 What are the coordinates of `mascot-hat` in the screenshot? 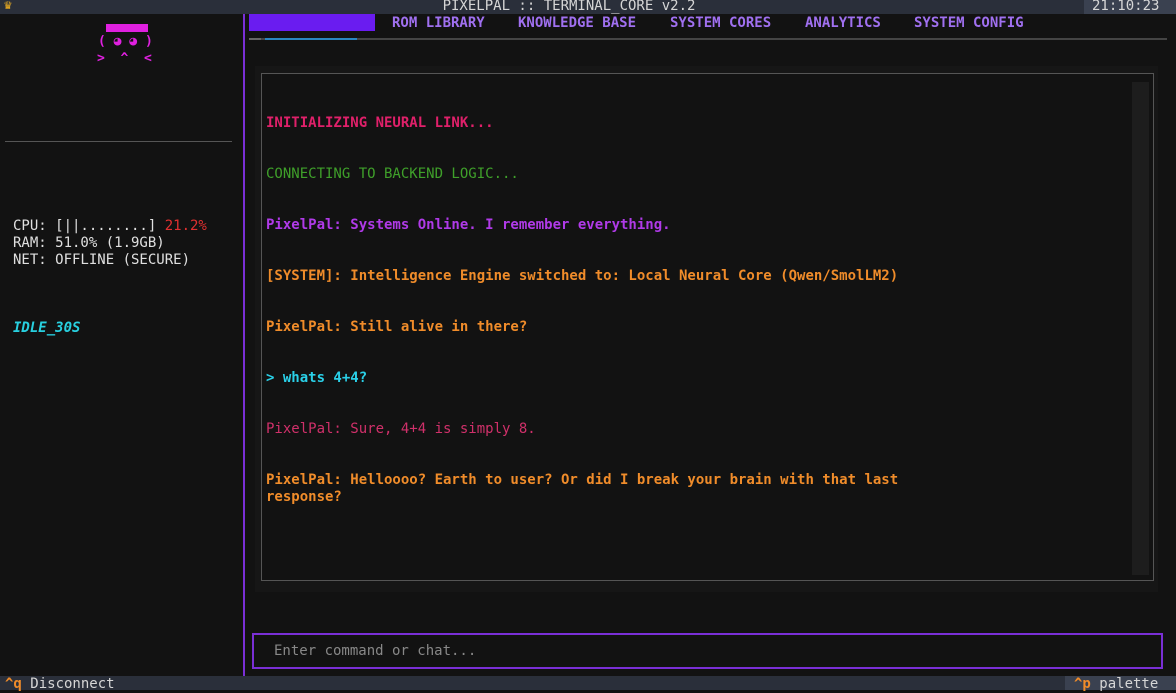 It's located at (127, 28).